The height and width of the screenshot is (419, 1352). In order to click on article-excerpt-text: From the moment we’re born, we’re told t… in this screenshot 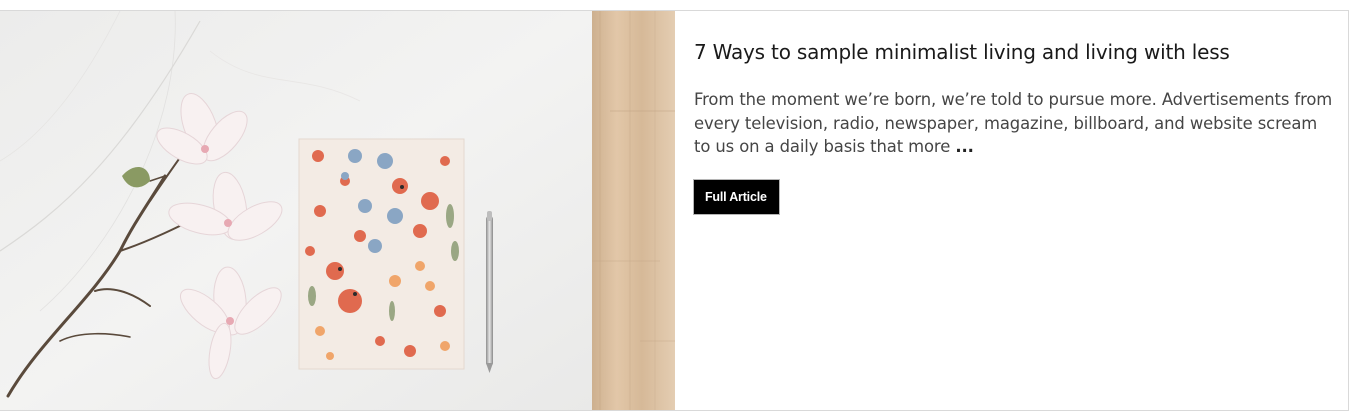, I will do `click(1013, 123)`.